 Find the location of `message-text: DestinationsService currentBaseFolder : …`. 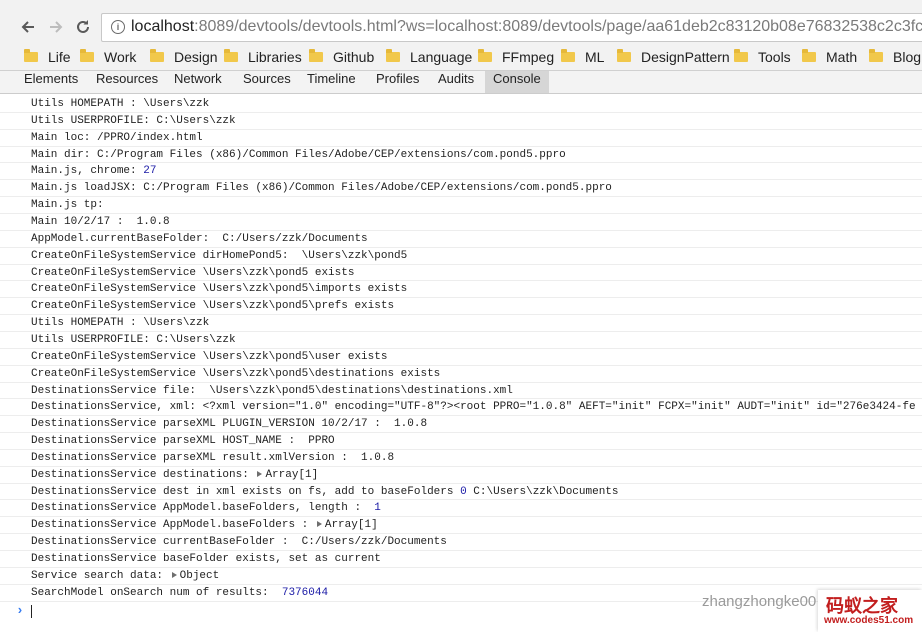

message-text: DestinationsService currentBaseFolder : … is located at coordinates (239, 542).